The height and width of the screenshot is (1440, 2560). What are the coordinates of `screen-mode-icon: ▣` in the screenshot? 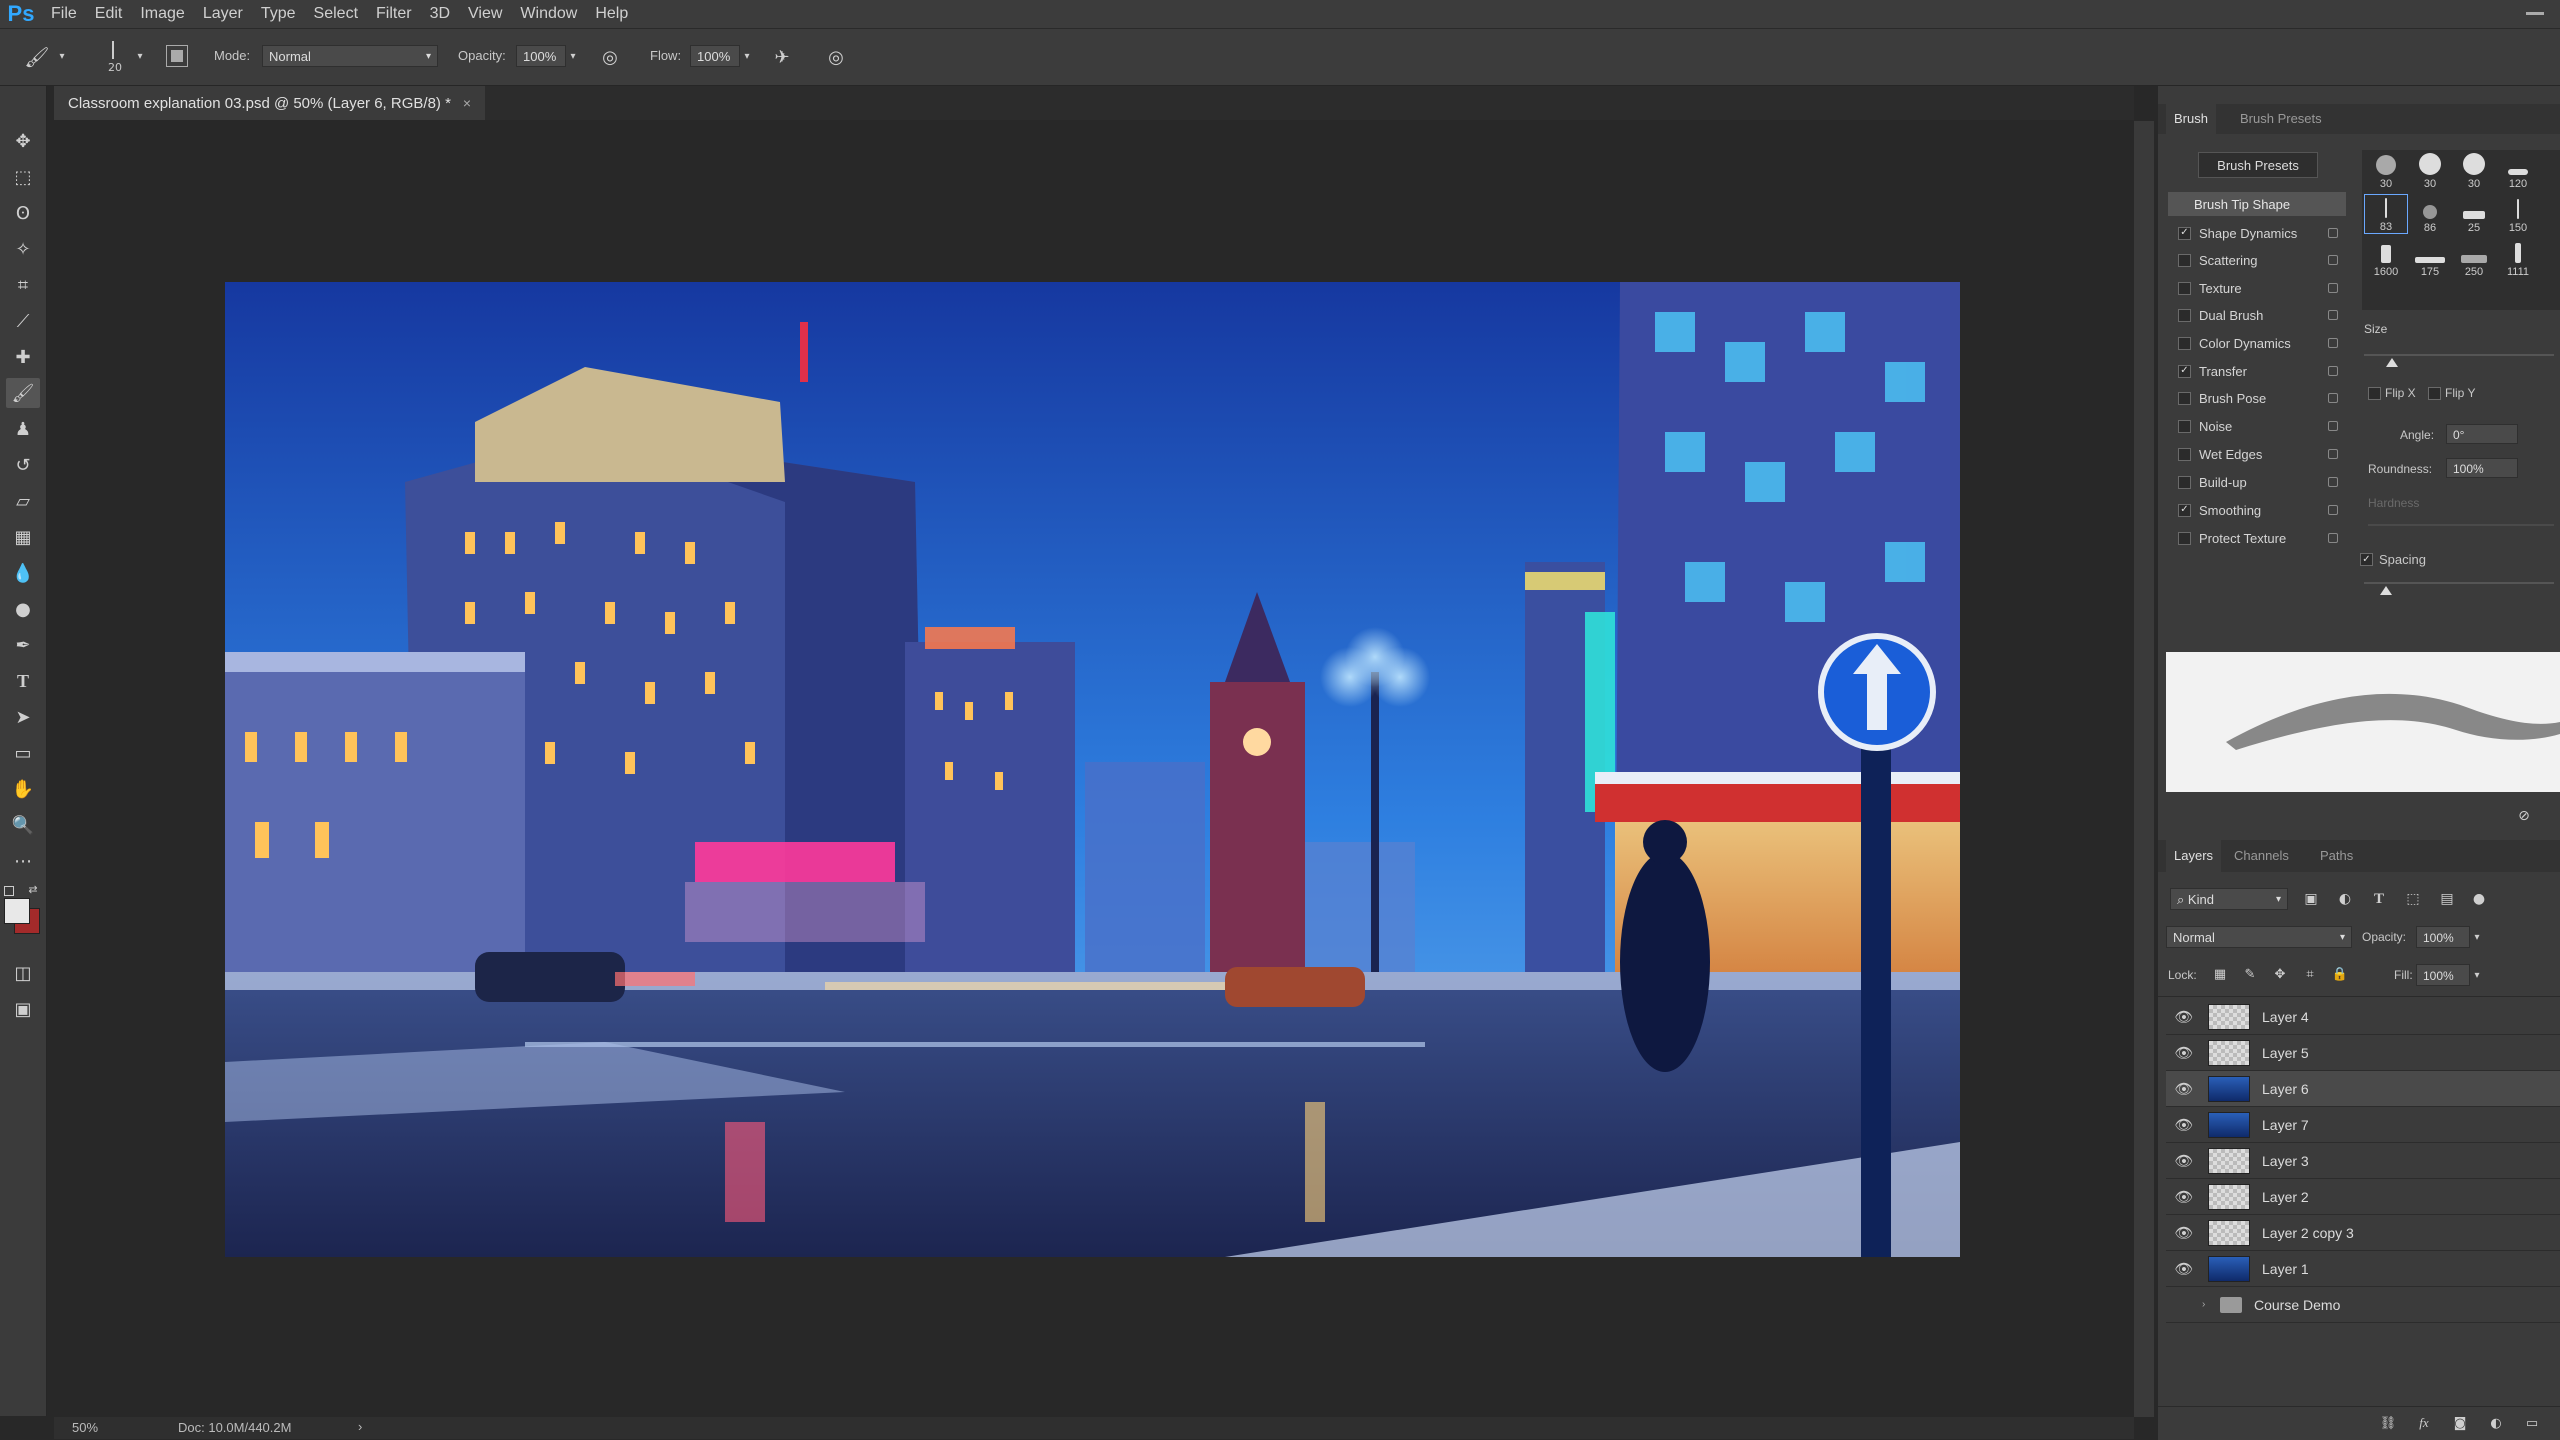 It's located at (23, 1009).